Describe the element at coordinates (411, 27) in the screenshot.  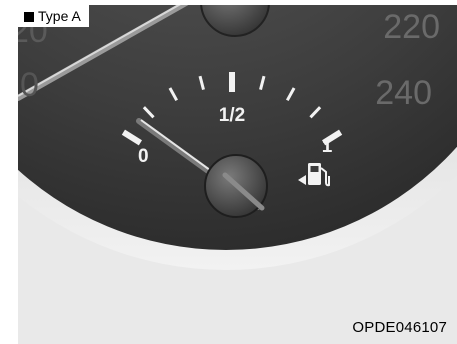
I see `speed-number-220: 220` at that location.